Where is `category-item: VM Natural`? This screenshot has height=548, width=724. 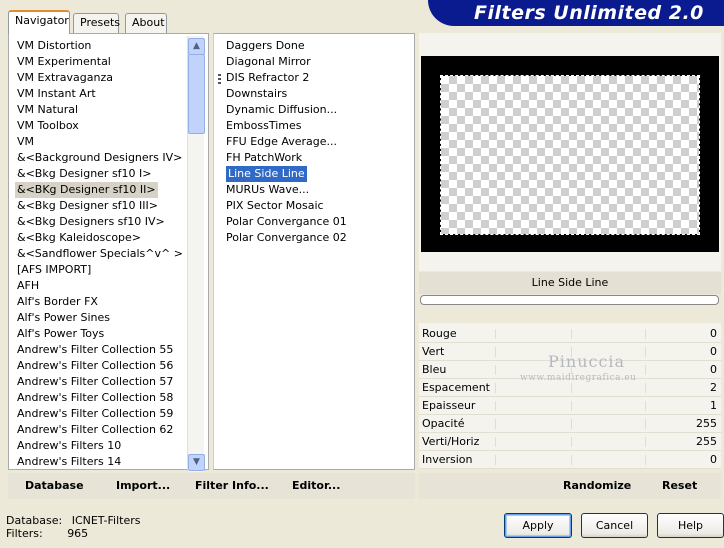 category-item: VM Natural is located at coordinates (47, 110).